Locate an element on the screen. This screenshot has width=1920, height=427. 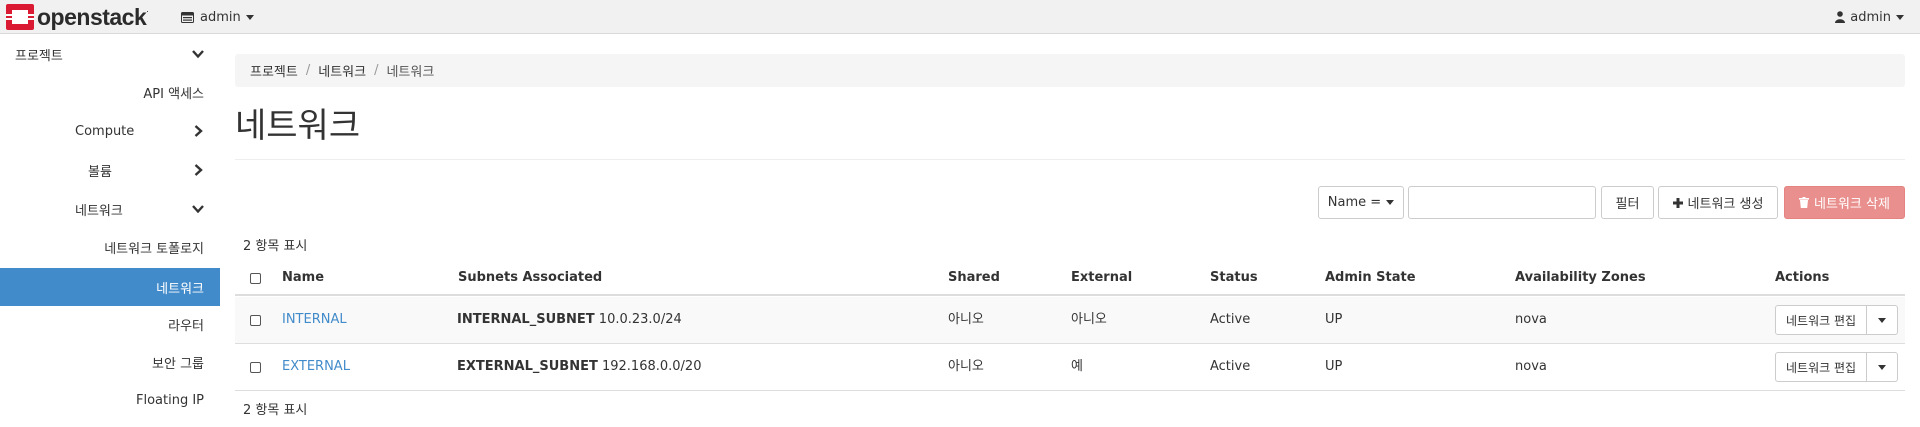
sidebar-item-project: 프로젝트 is located at coordinates (110, 54).